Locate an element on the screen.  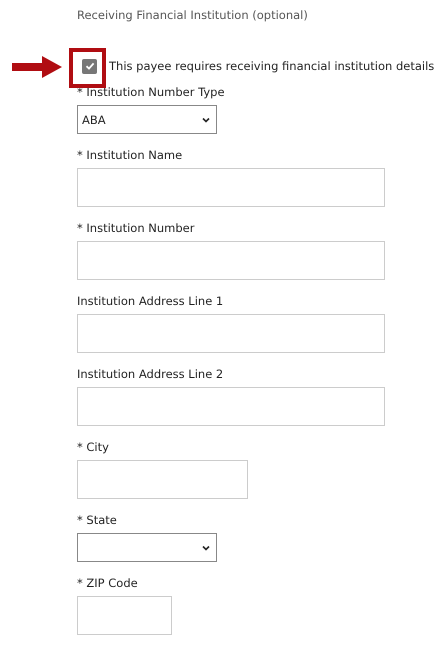
field-label: * Institution Name is located at coordinates (129, 155).